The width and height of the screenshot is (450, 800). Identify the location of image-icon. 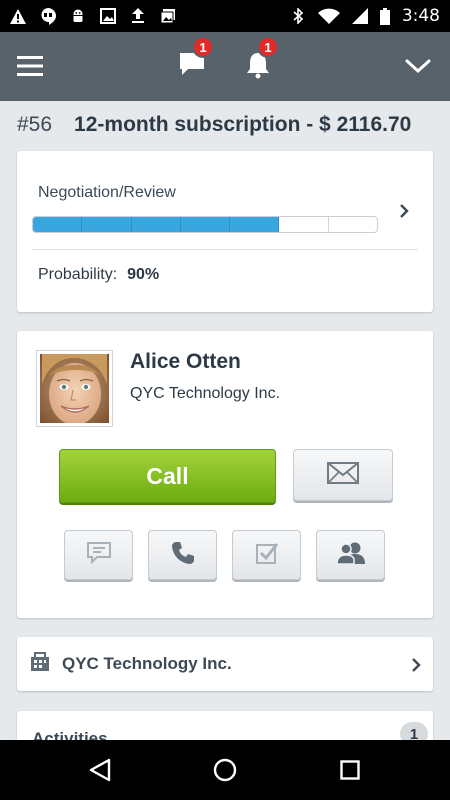
(108, 16).